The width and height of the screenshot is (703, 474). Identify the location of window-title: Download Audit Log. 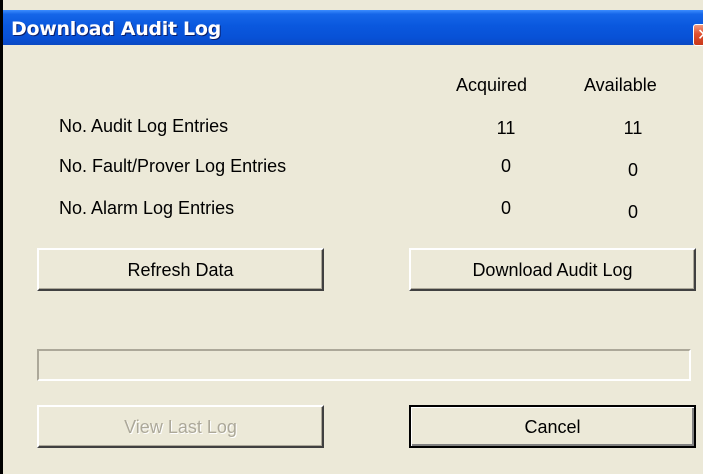
(116, 29).